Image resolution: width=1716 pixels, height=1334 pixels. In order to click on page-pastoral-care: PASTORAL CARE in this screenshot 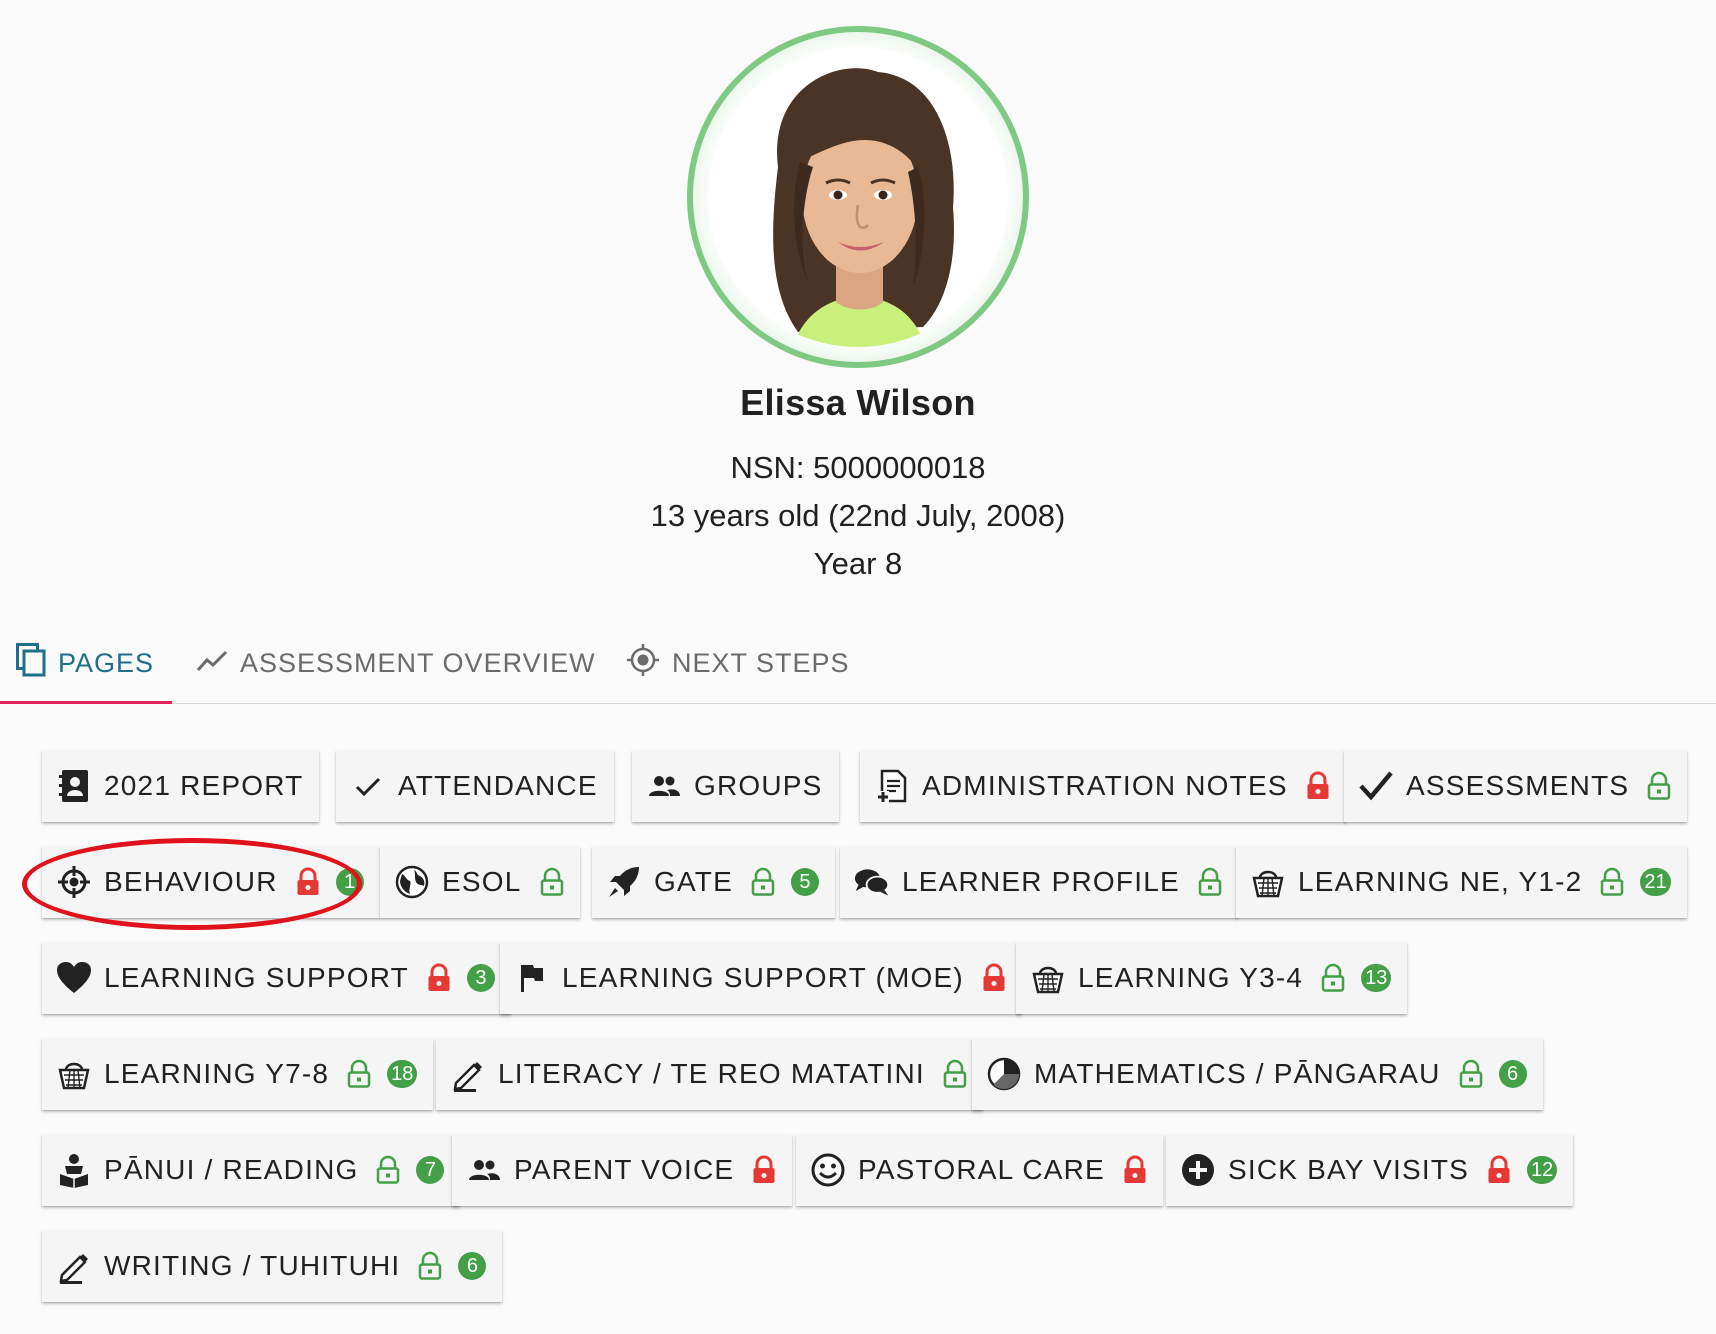, I will do `click(979, 1170)`.